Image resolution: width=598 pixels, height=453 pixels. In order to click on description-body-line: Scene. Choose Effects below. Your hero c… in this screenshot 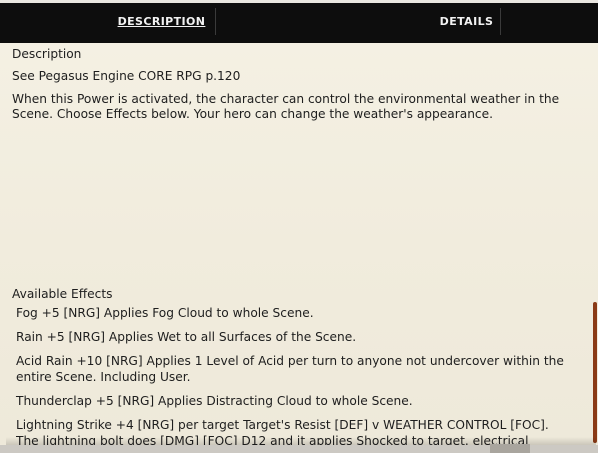, I will do `click(253, 114)`.